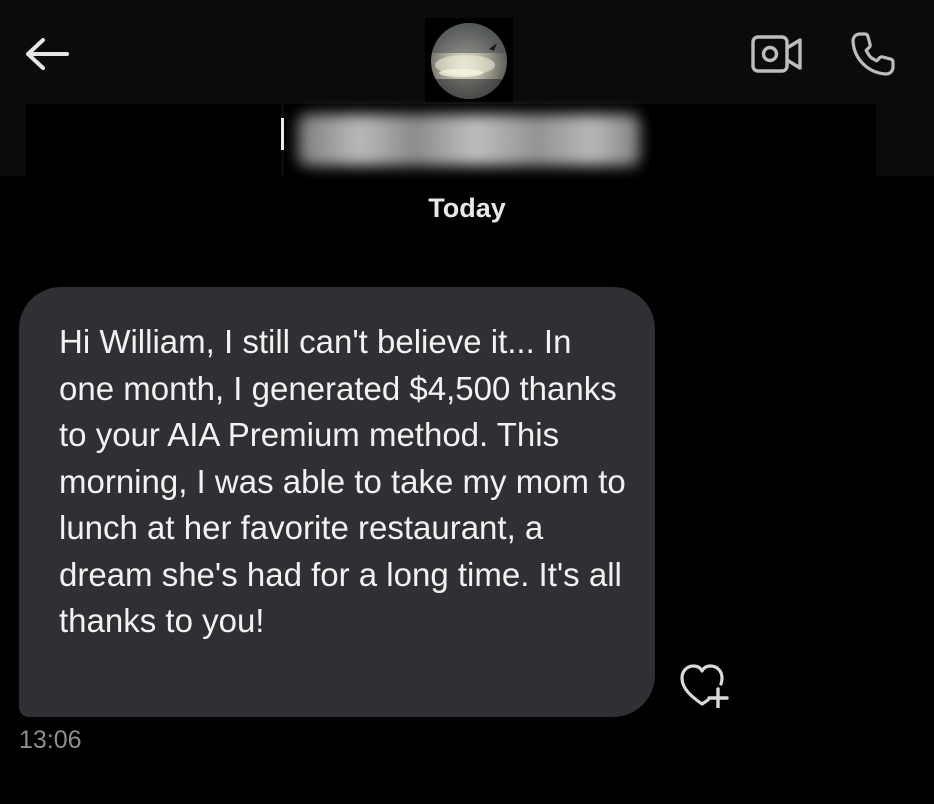  Describe the element at coordinates (764, 140) in the screenshot. I see `redaction-bar-right` at that location.